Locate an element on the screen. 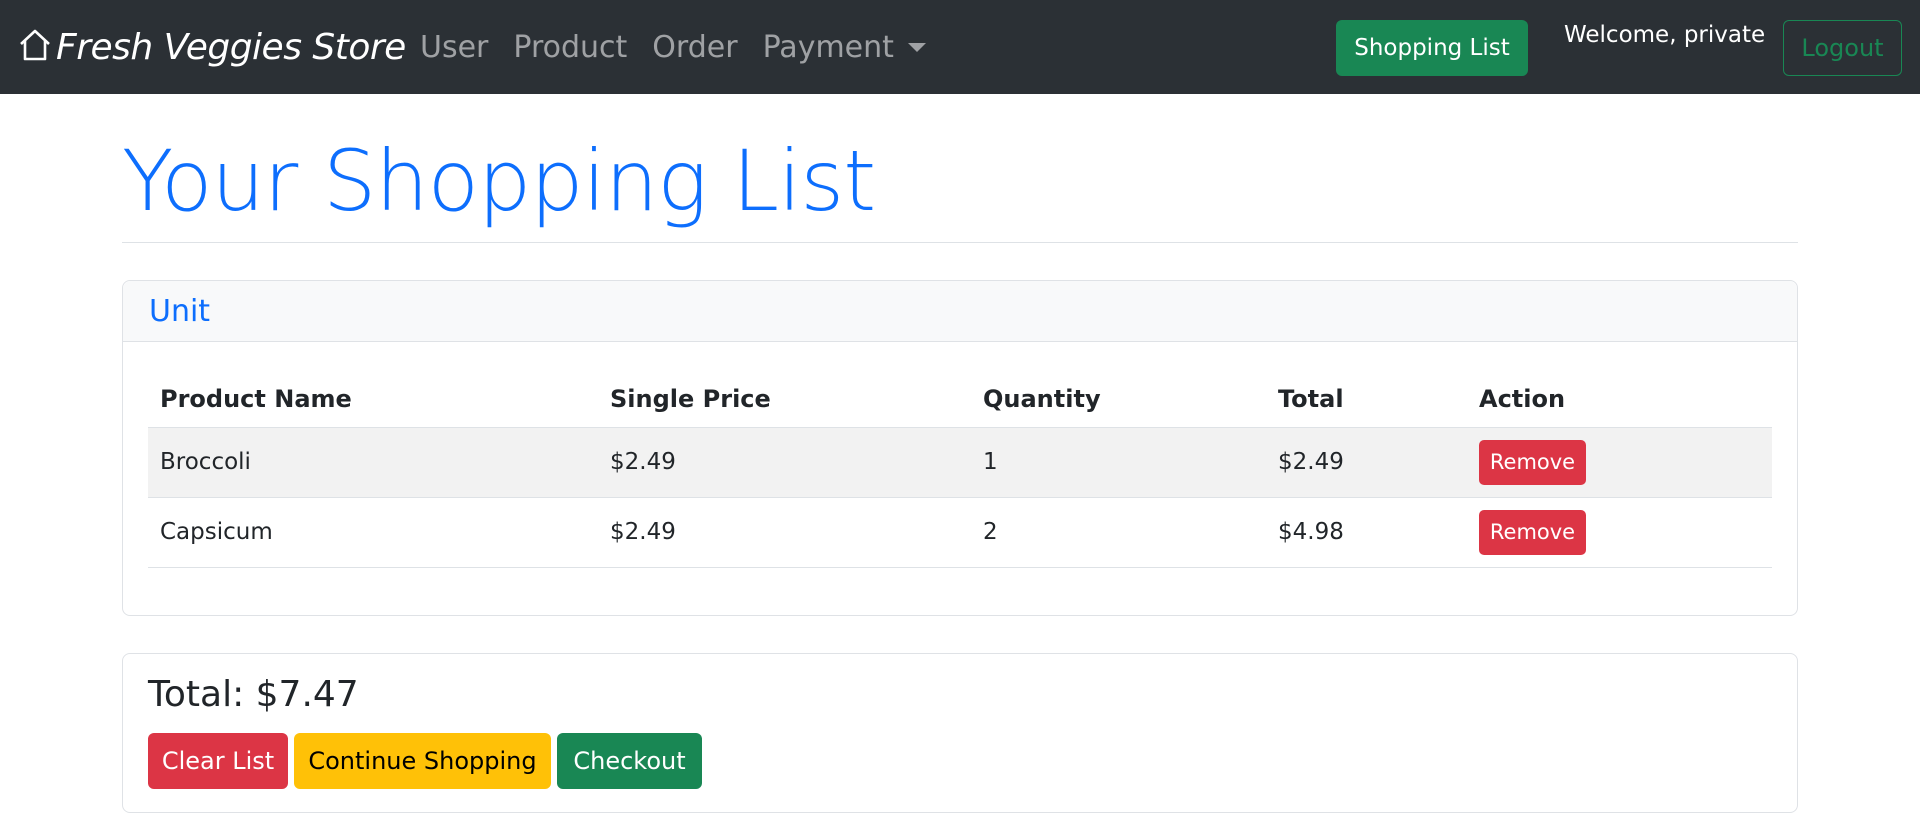  shopping-list-button: Shopping List is located at coordinates (1432, 48).